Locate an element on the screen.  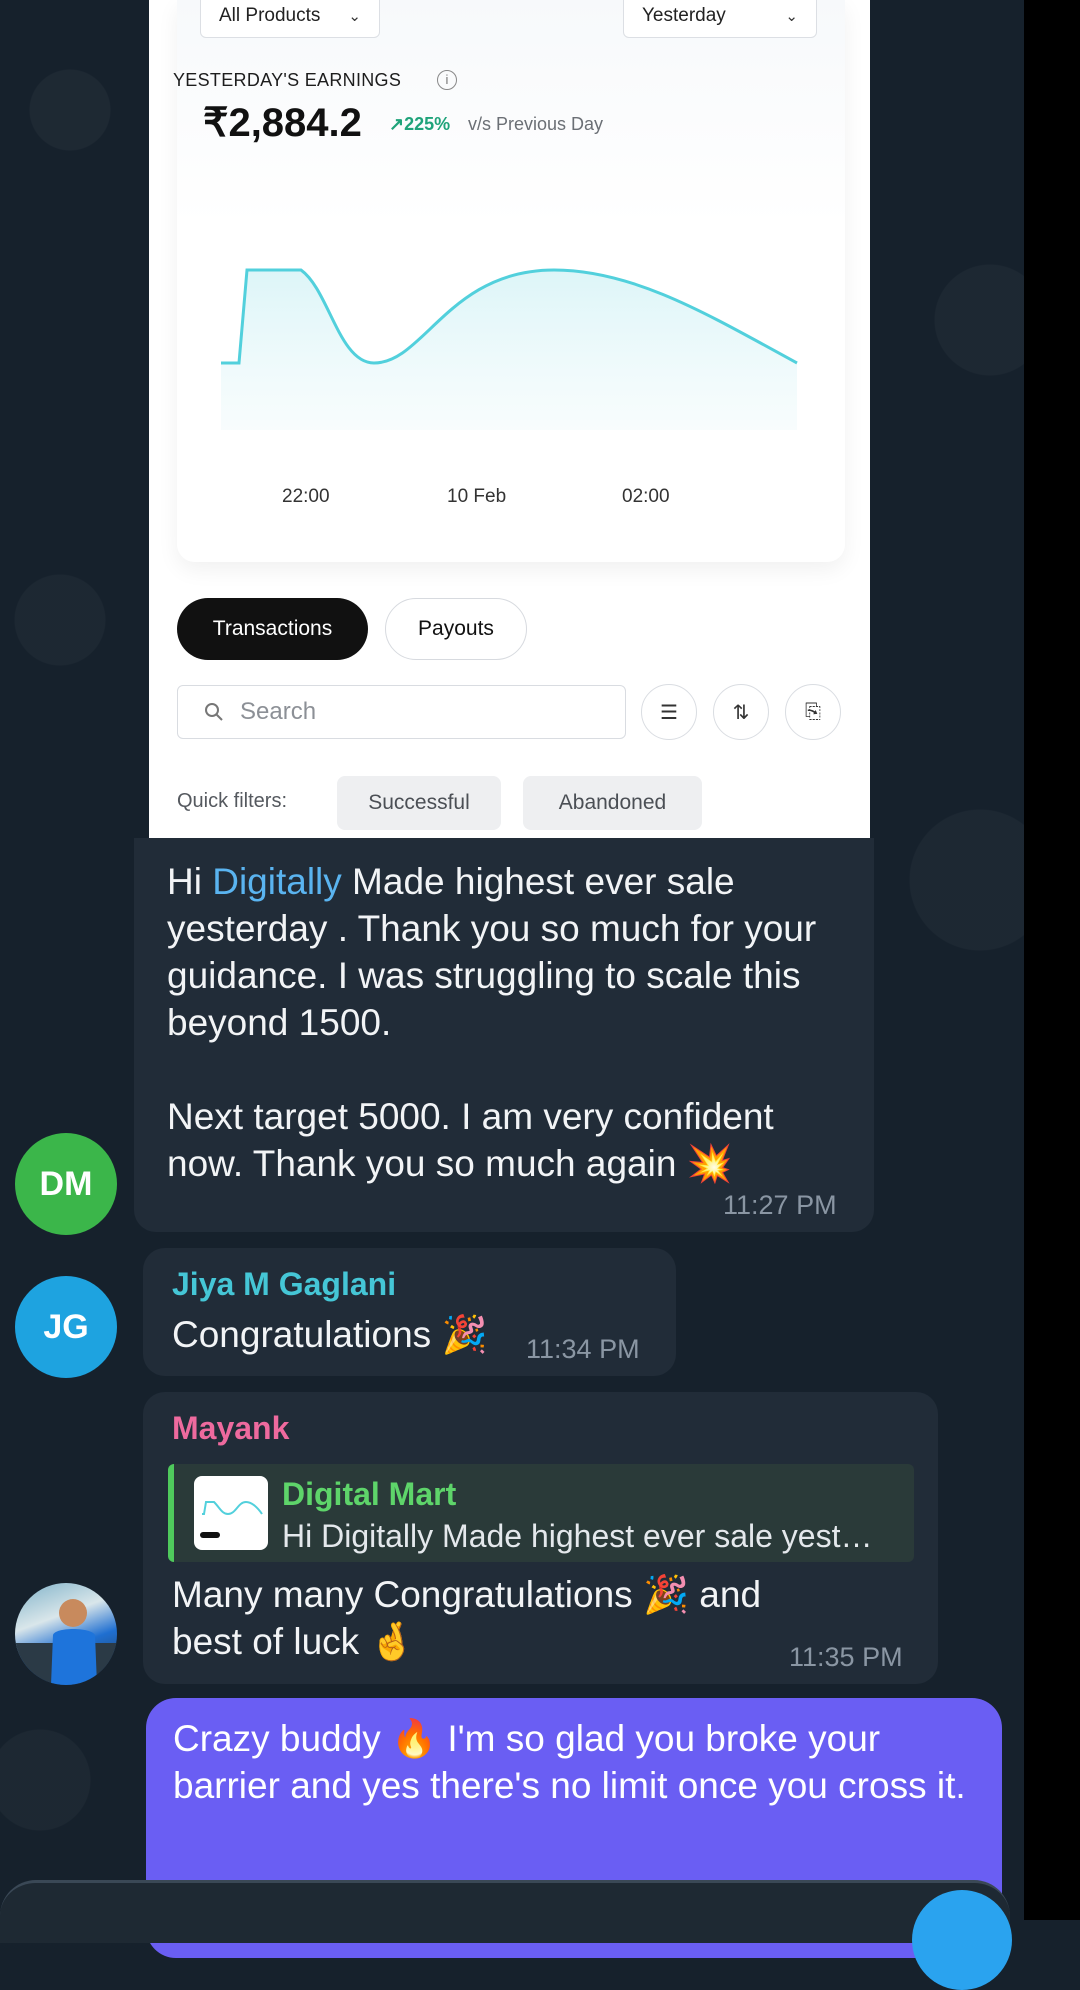
edge-strip is located at coordinates (1052, 960).